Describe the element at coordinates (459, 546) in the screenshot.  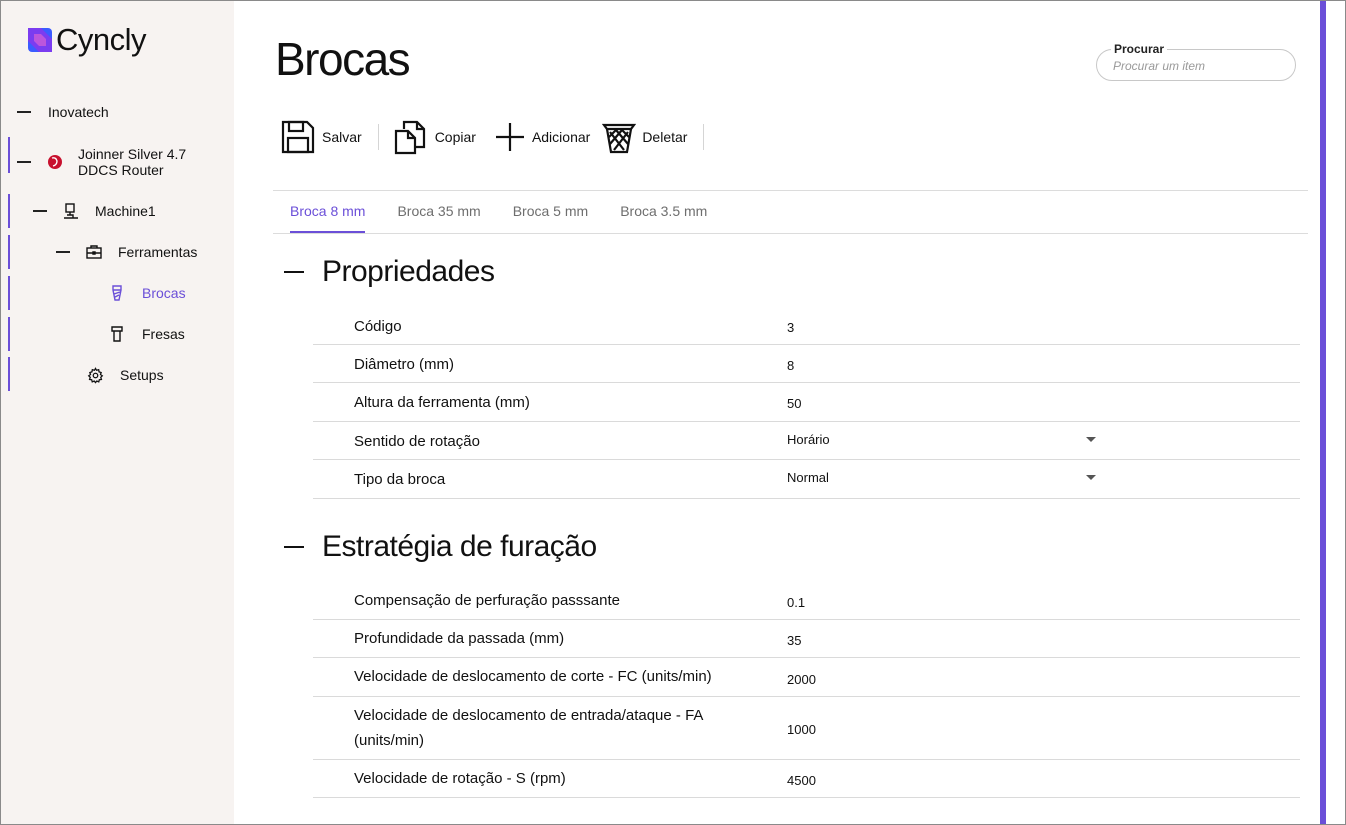
I see `section-title: Estratégia de furação` at that location.